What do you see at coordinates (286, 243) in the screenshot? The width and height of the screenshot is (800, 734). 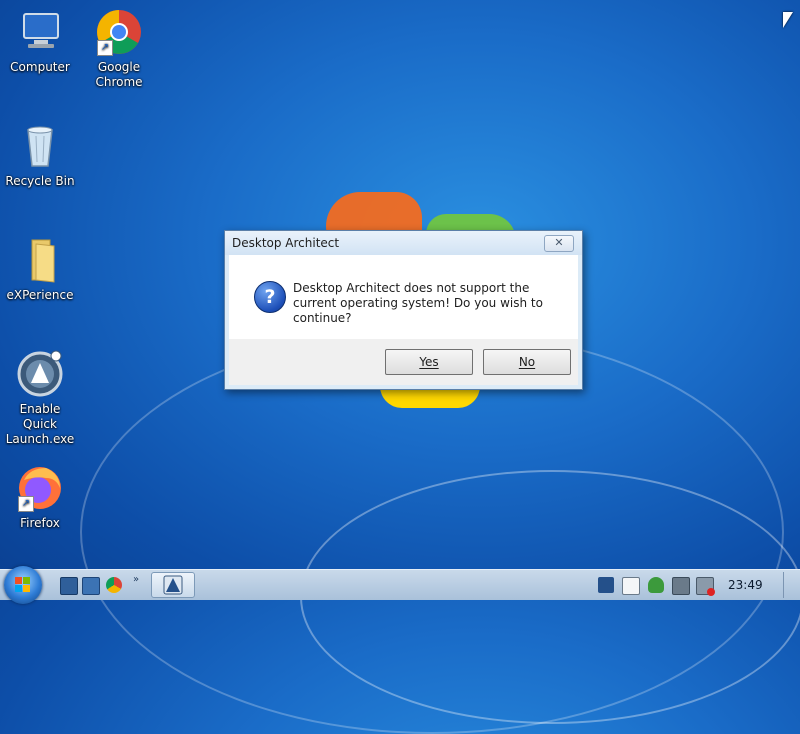 I see `dialog-title: Desktop Architect` at bounding box center [286, 243].